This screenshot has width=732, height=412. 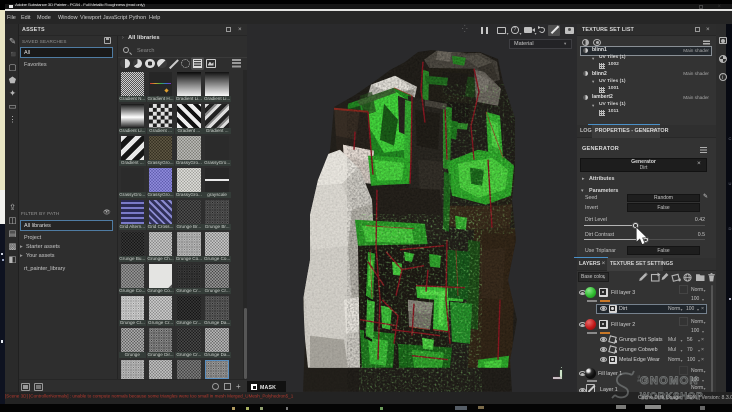 What do you see at coordinates (639, 379) in the screenshot?
I see `svg-text: THE` at bounding box center [639, 379].